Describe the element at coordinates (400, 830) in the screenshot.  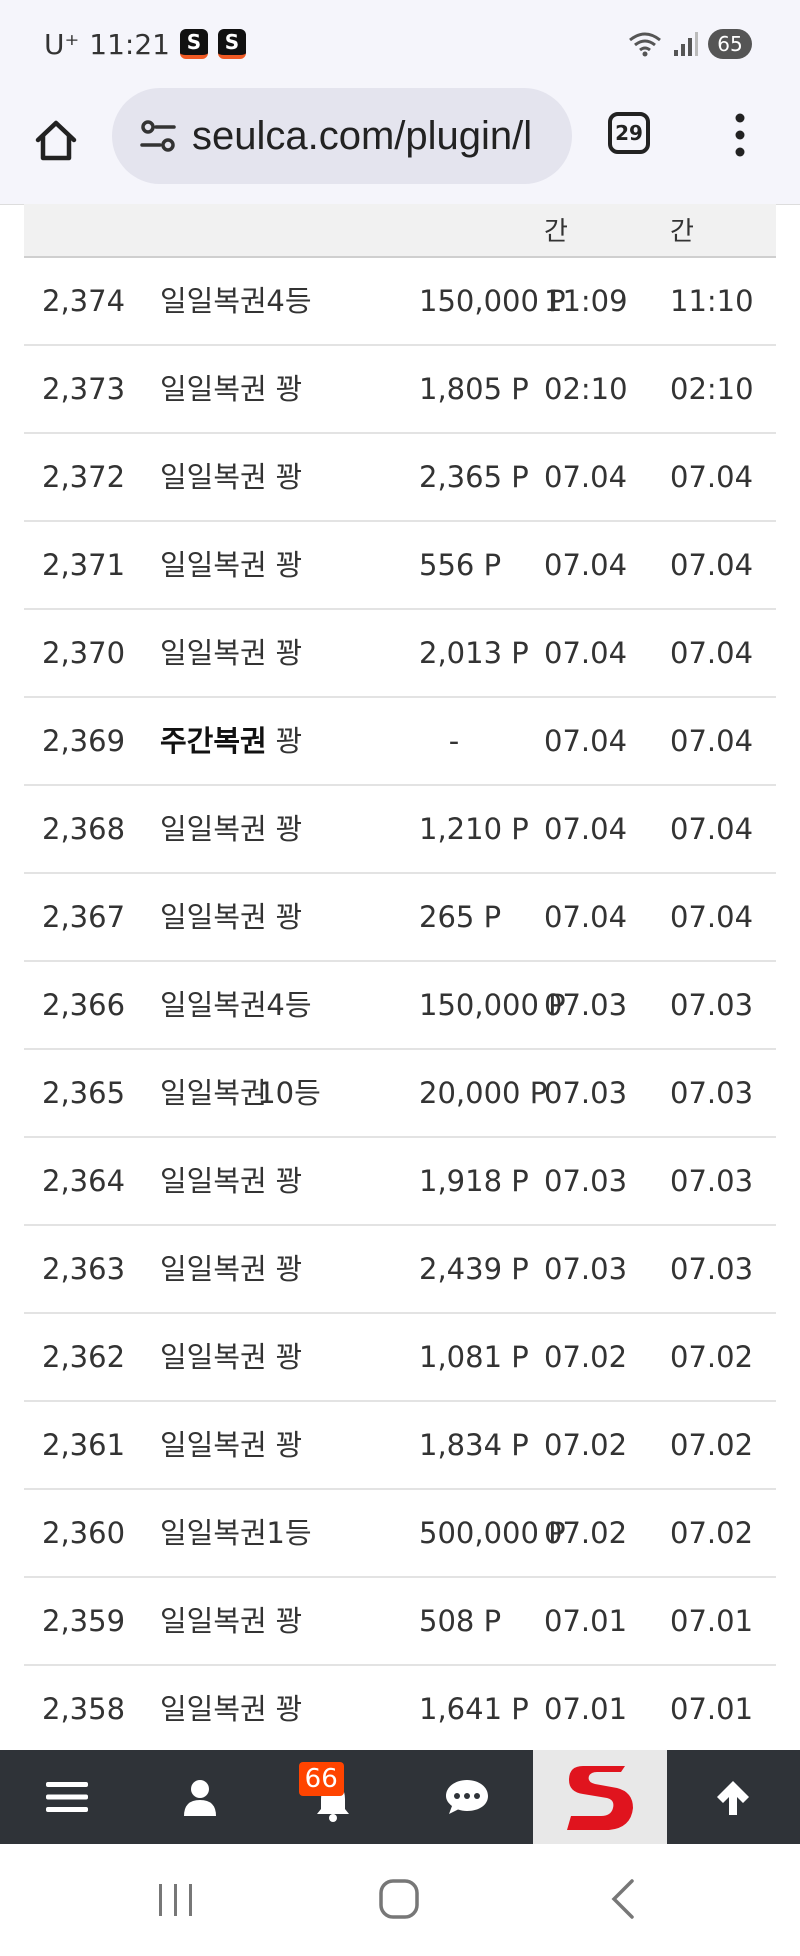
I see `table-row: 2,368 일일복권 꽝 1,210 P 07.04 07.04` at that location.